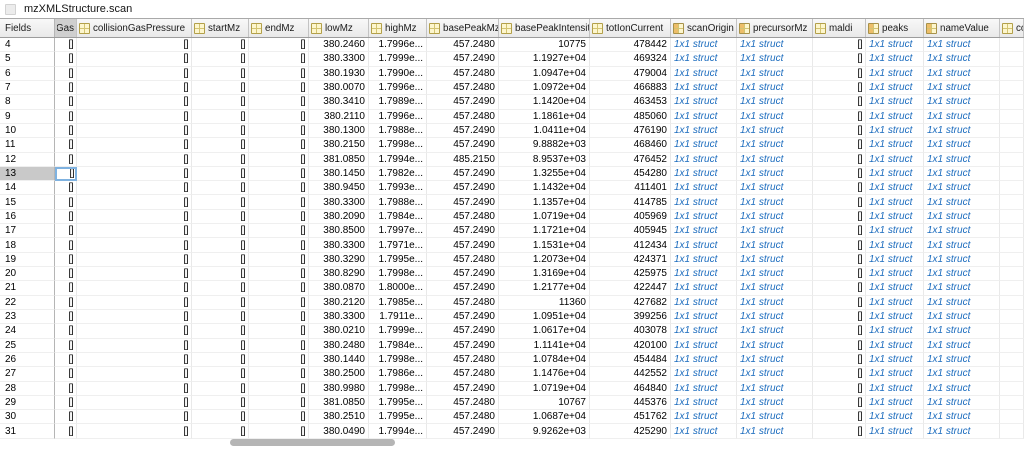 This screenshot has width=1024, height=450. Describe the element at coordinates (544, 145) in the screenshot. I see `table-cell-basePeakIntensity: 9.8882e+03` at that location.